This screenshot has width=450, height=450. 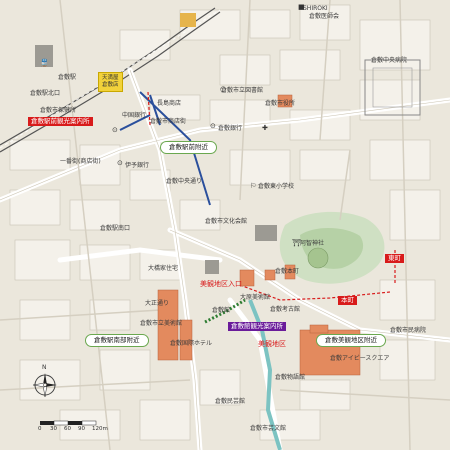 What do you see at coordinates (44, 63) in the screenshot?
I see `train-icon: 🚆` at bounding box center [44, 63].